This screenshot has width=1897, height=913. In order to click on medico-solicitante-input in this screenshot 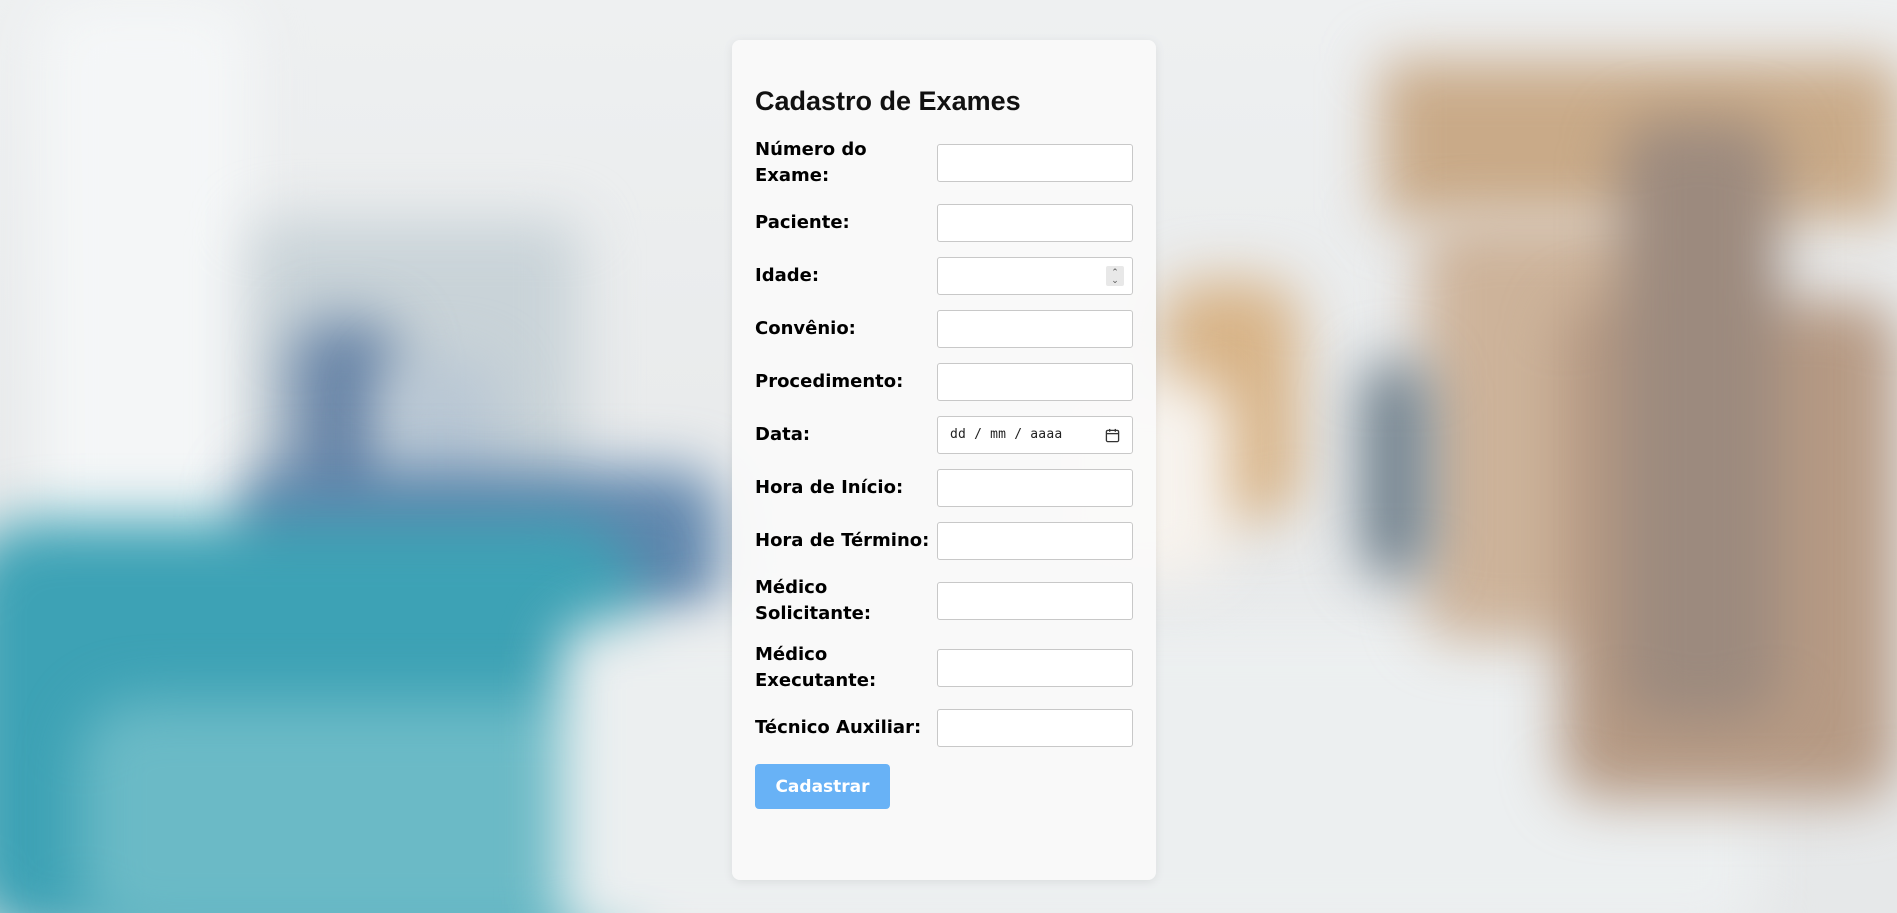, I will do `click(1035, 601)`.